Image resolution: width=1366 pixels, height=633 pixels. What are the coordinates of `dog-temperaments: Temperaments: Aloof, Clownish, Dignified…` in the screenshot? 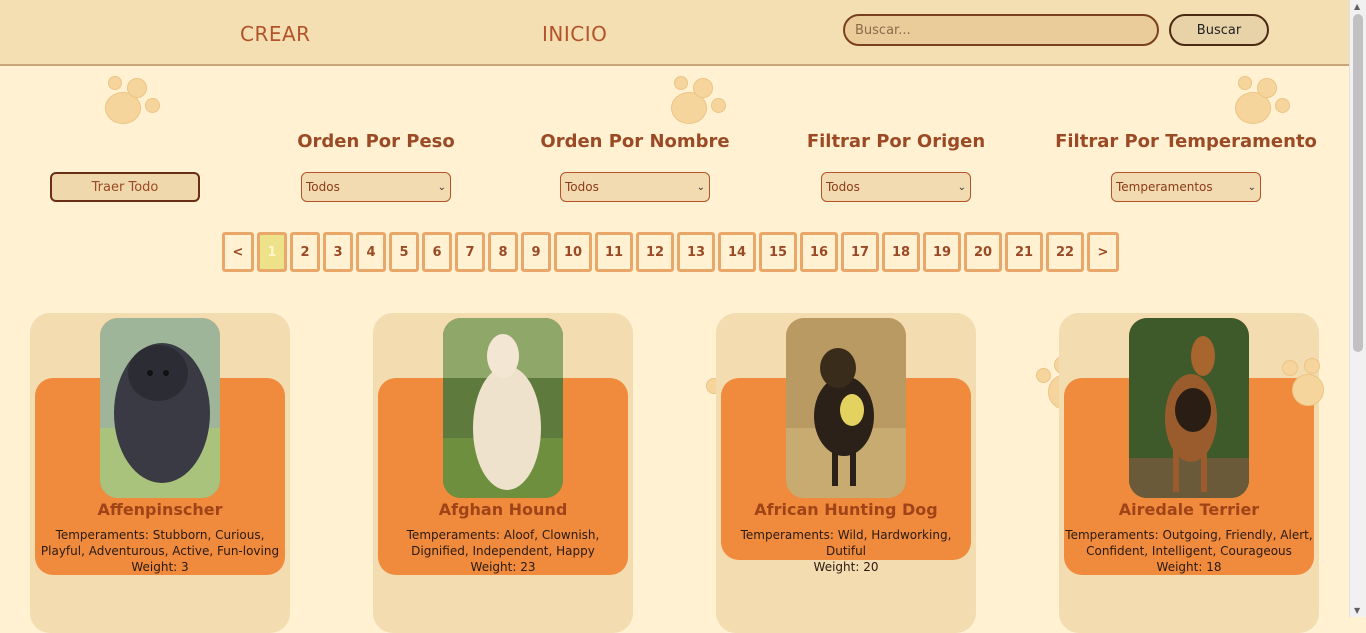 It's located at (503, 543).